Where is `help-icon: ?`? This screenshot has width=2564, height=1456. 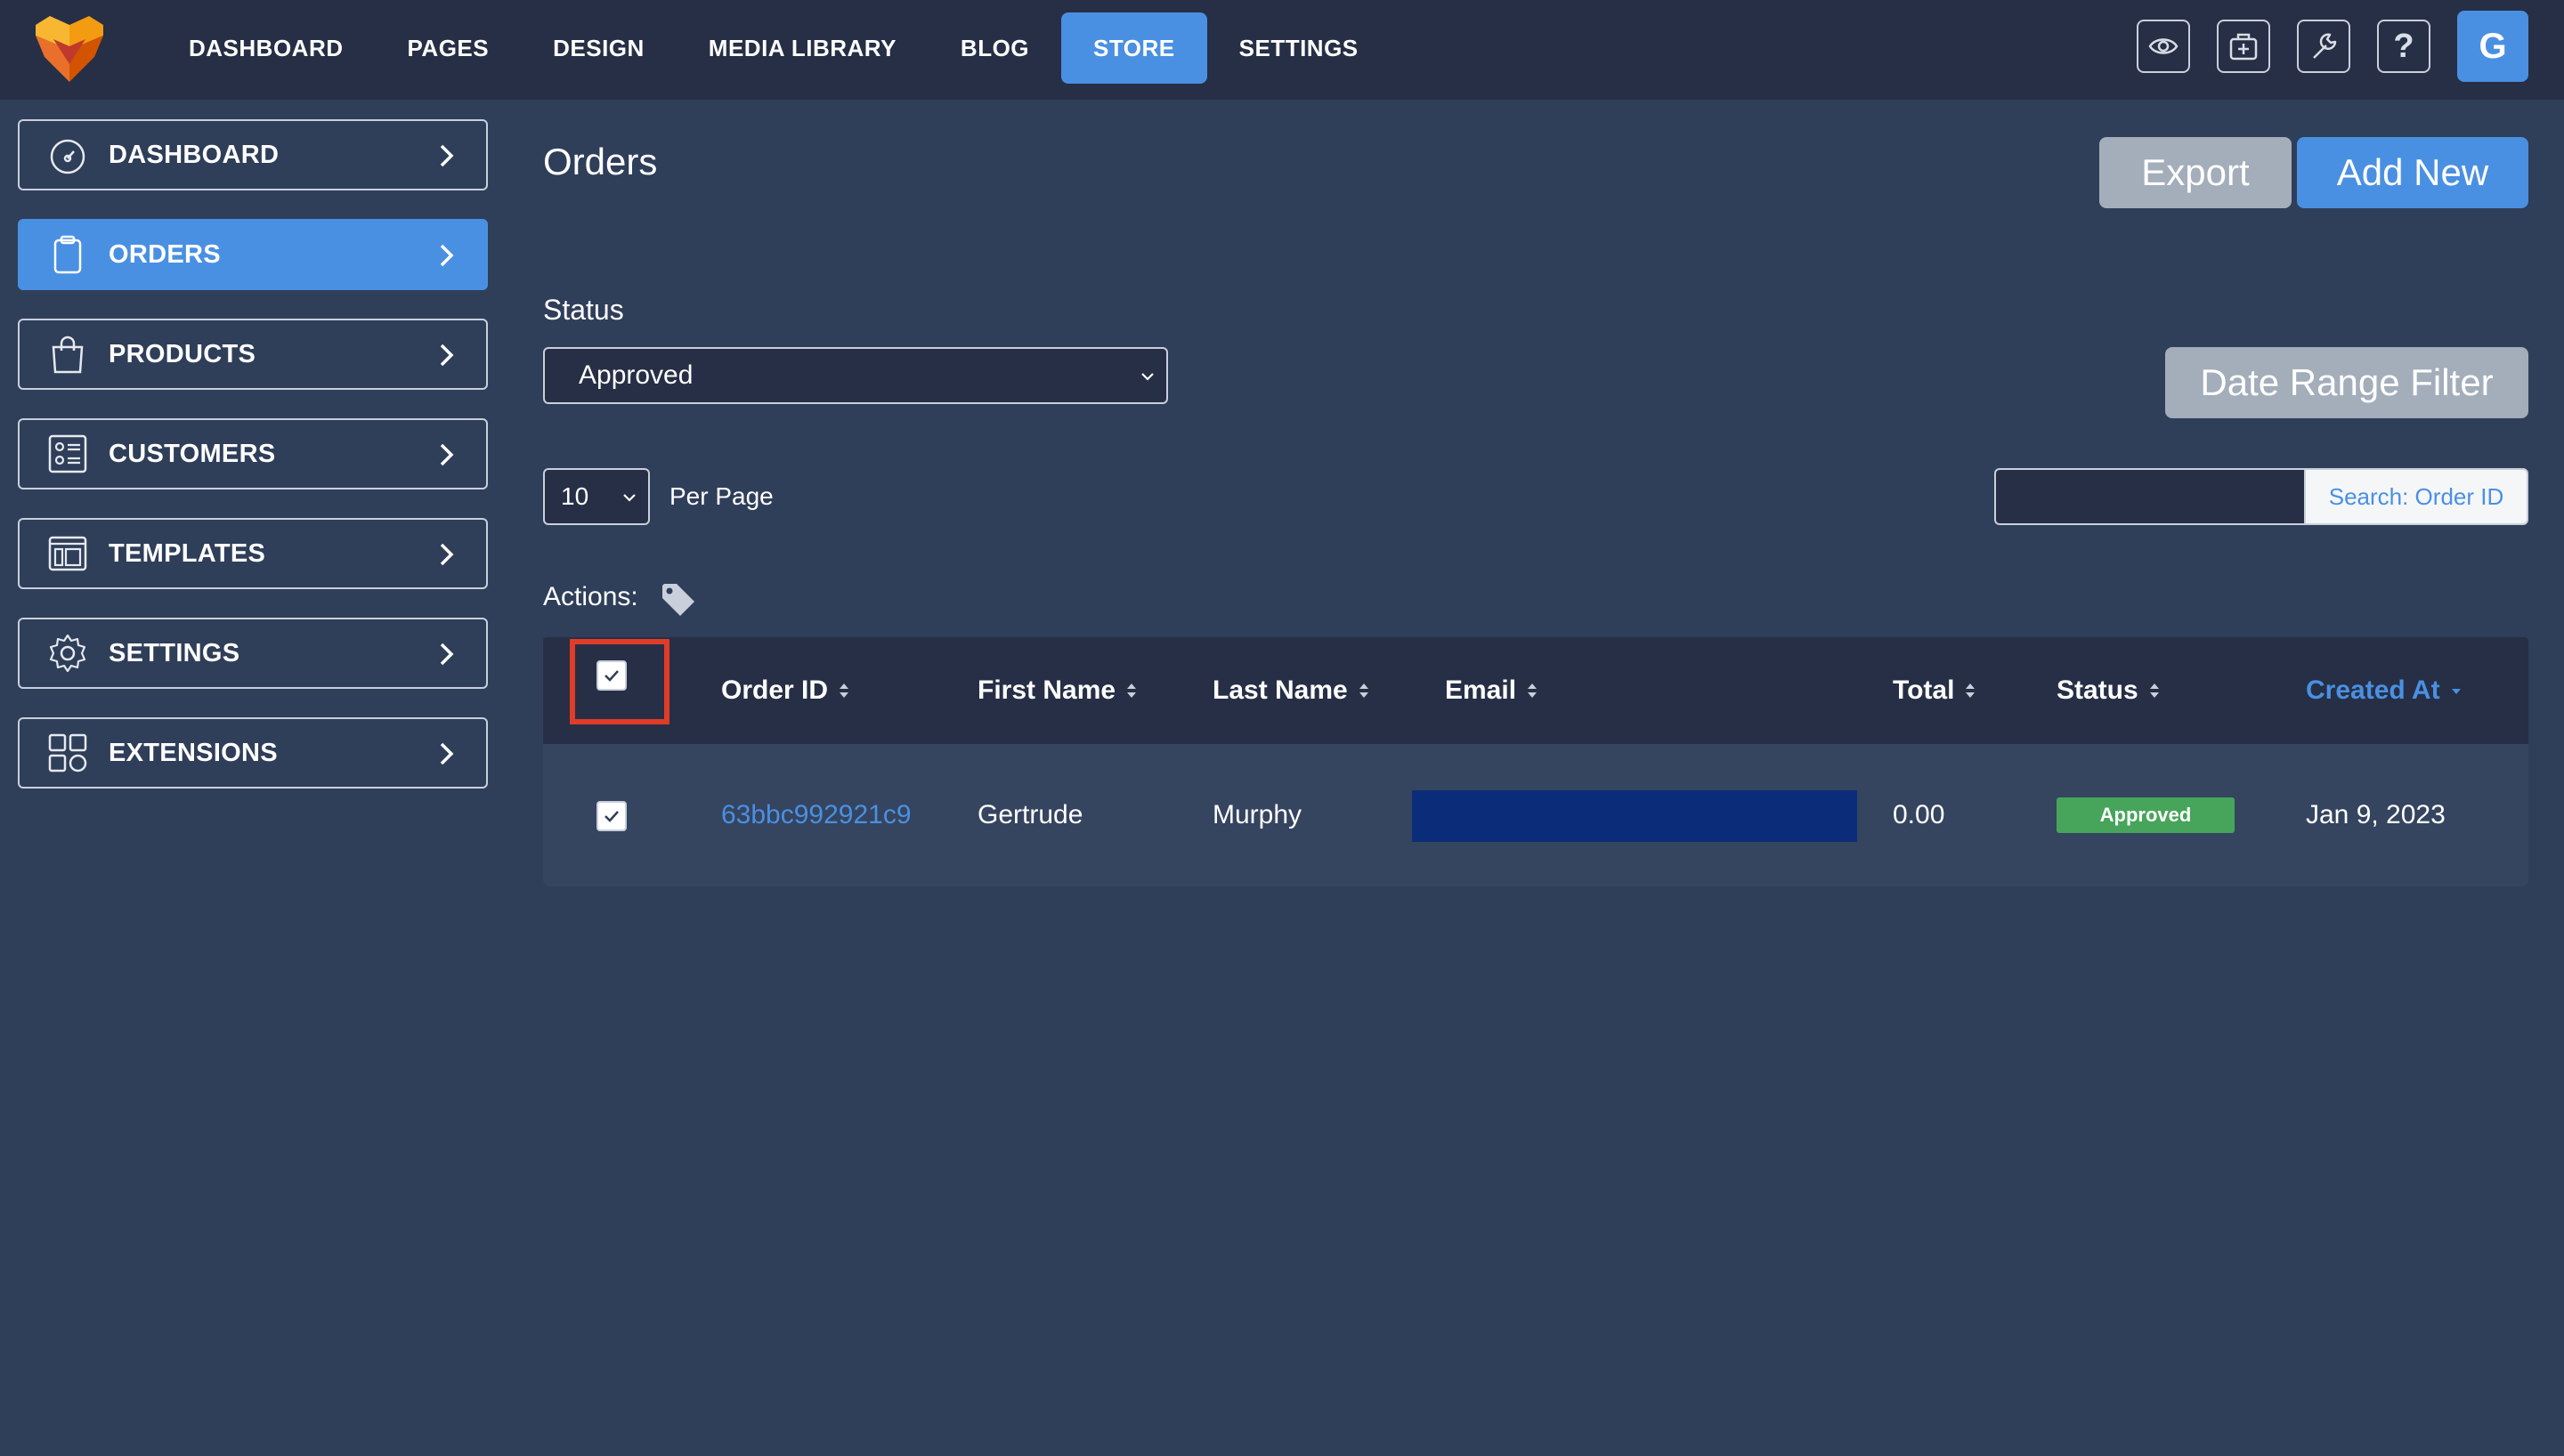 help-icon: ? is located at coordinates (2403, 46).